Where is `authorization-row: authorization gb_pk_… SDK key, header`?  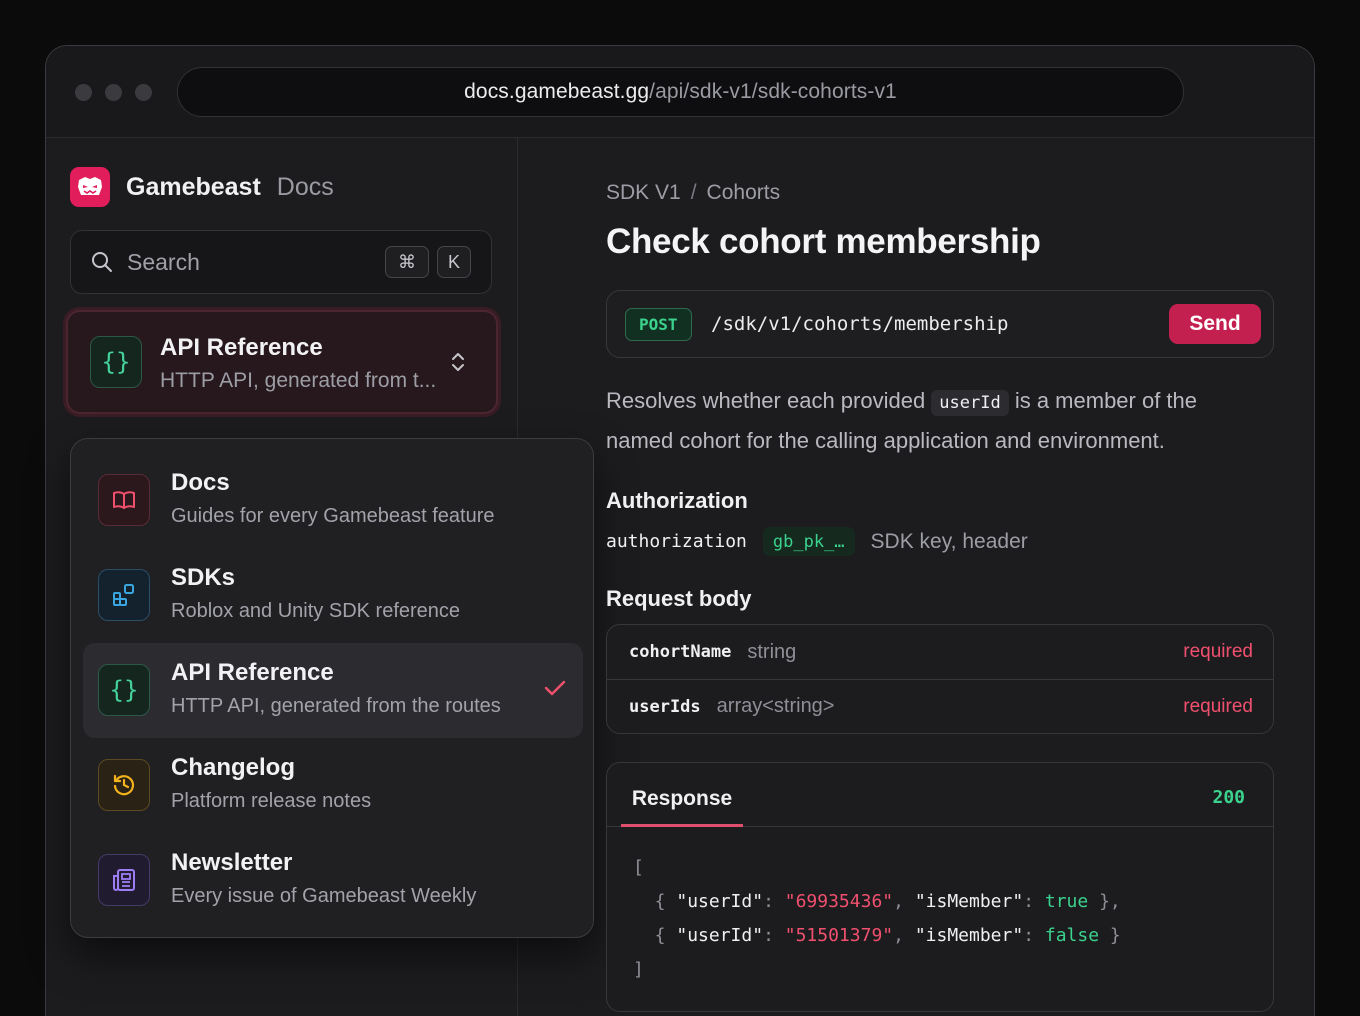 authorization-row: authorization gb_pk_… SDK key, header is located at coordinates (817, 541).